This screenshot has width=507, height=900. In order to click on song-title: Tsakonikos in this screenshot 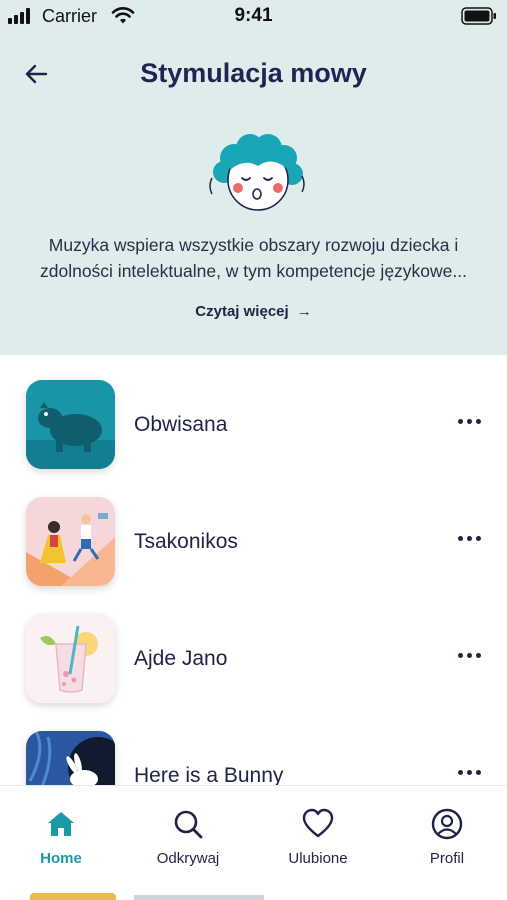, I will do `click(186, 541)`.